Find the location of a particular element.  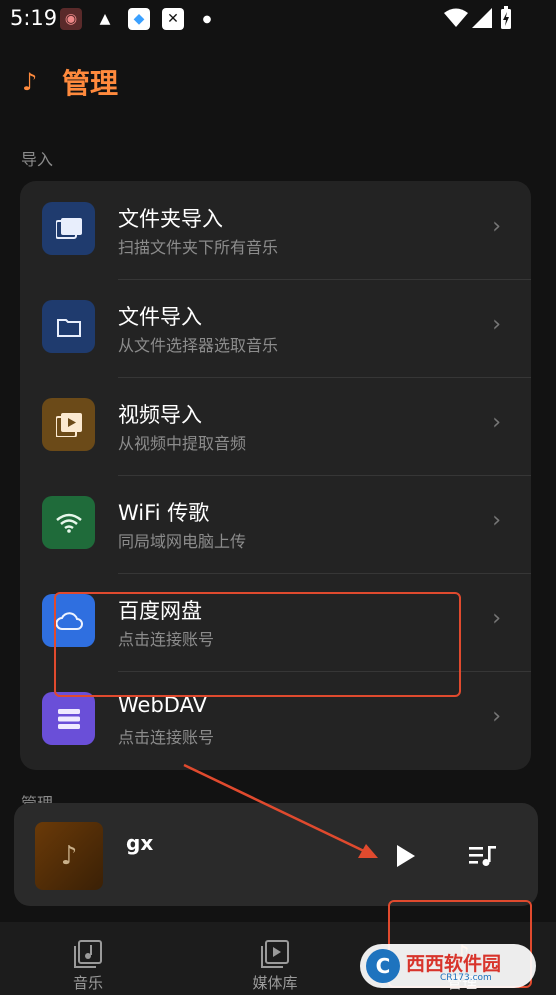

nav-item-music: 音乐 is located at coordinates (88, 958).